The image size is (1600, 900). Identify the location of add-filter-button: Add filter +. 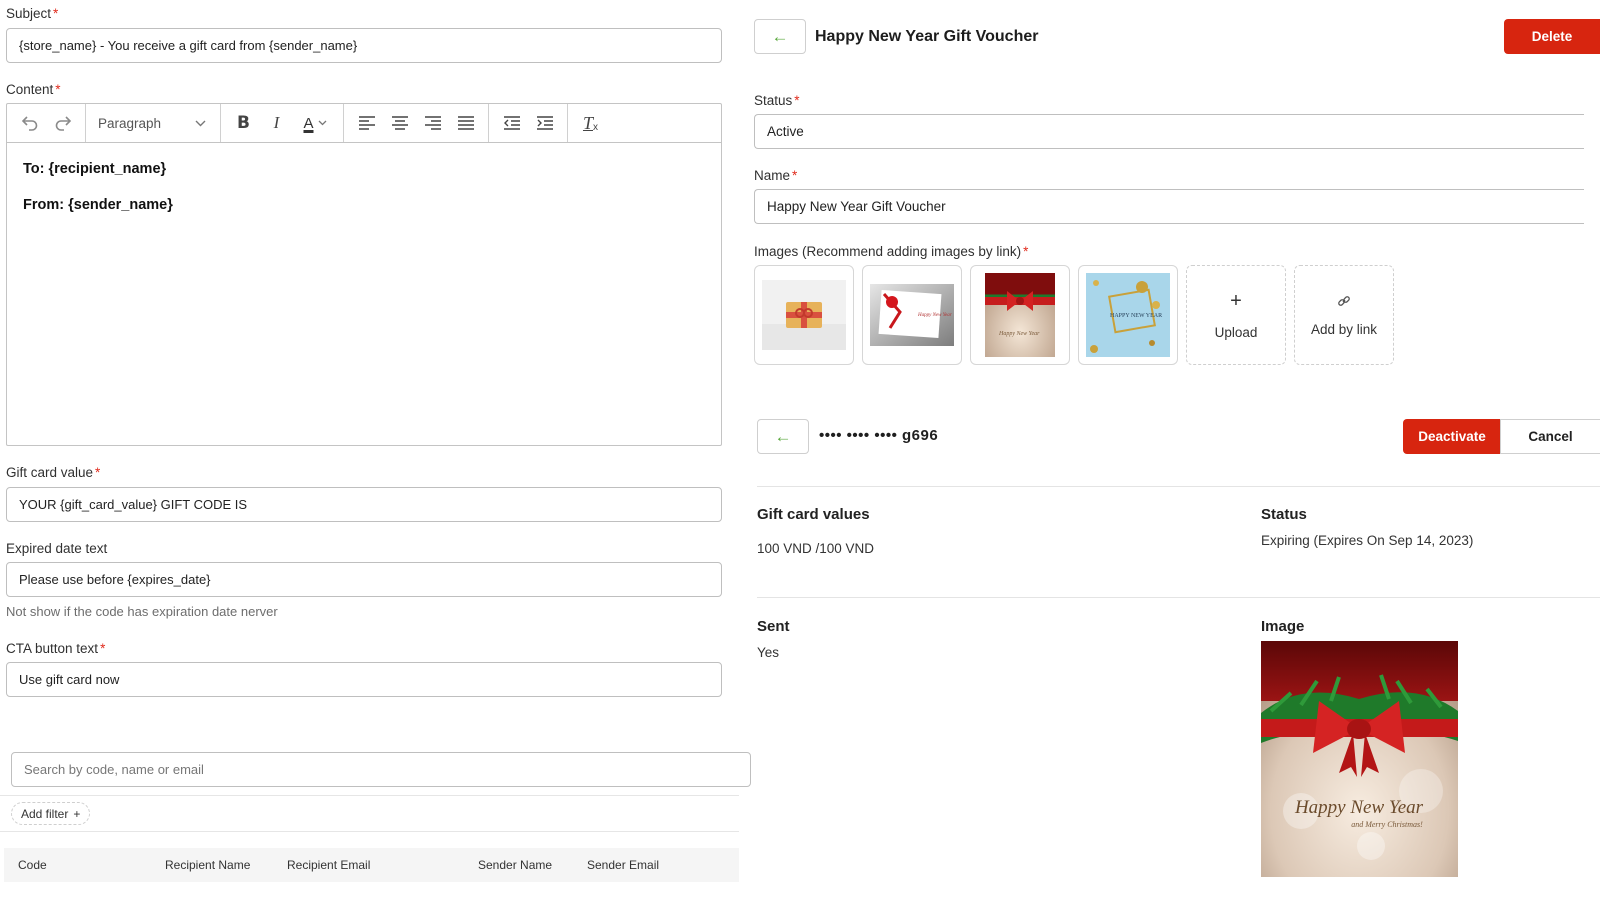
(51, 813).